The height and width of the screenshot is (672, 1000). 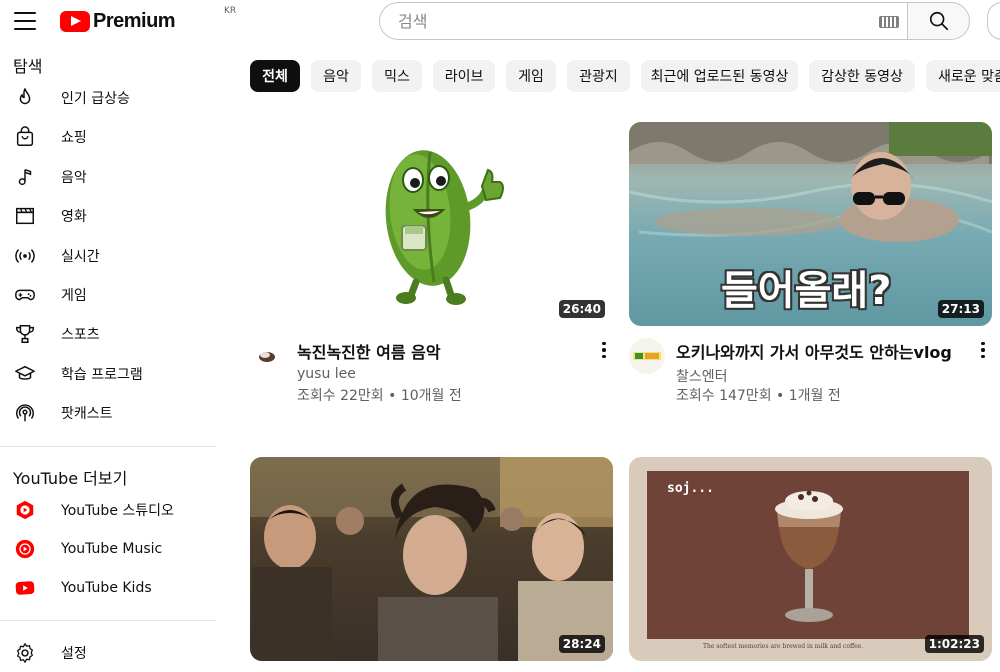 What do you see at coordinates (75, 21) in the screenshot?
I see `youtube-play-icon` at bounding box center [75, 21].